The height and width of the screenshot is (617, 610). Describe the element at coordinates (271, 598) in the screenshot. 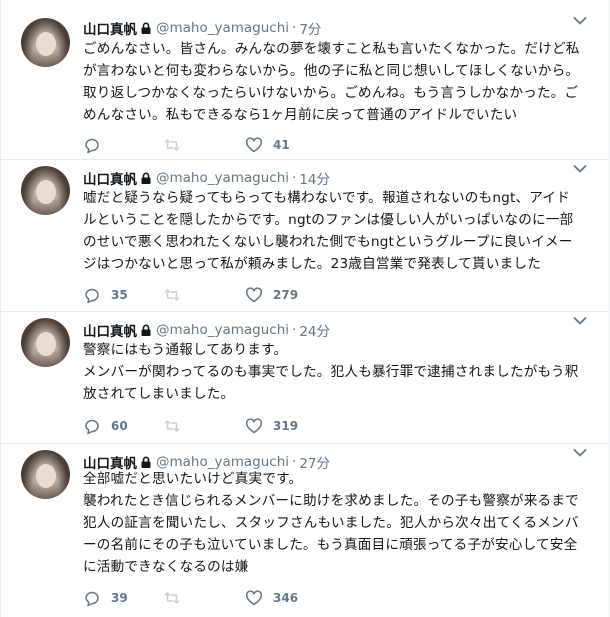

I see `like-button: 346` at that location.